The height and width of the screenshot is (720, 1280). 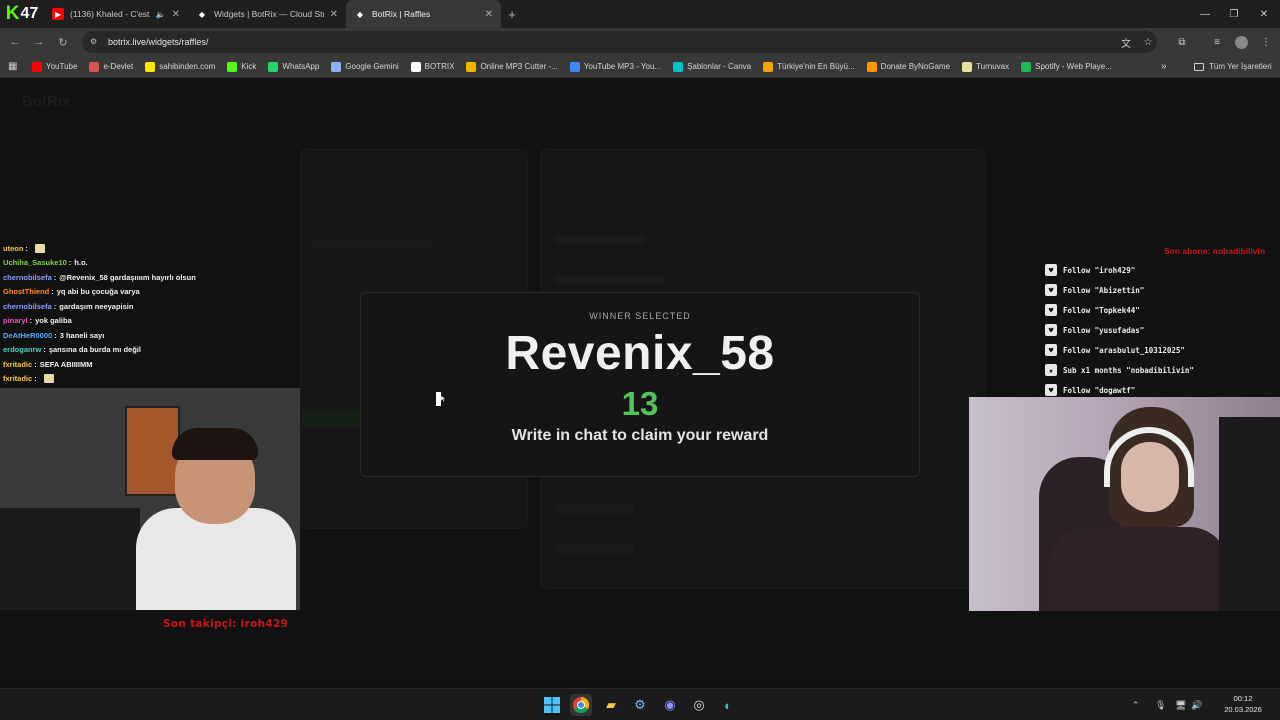 I want to click on chat-message: chernobilsefa : gardaşım neeyapisin, so click(x=150, y=306).